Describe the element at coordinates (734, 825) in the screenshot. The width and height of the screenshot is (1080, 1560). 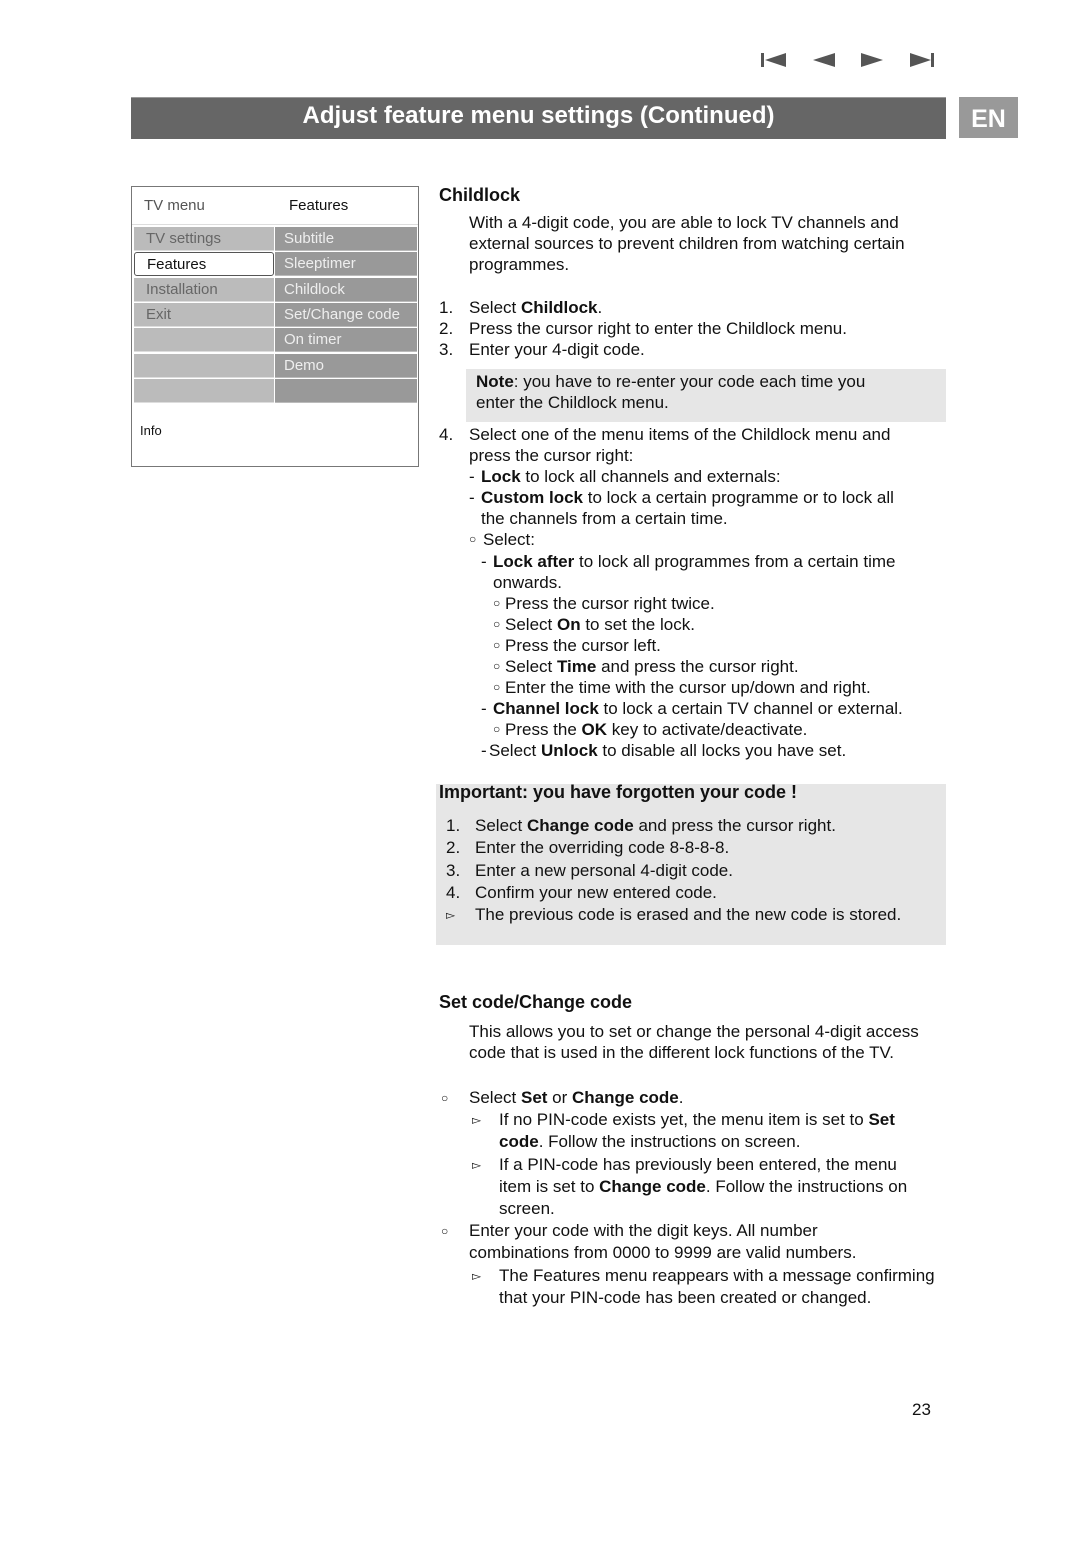
I see `text-segment: and press the cursor right.` at that location.